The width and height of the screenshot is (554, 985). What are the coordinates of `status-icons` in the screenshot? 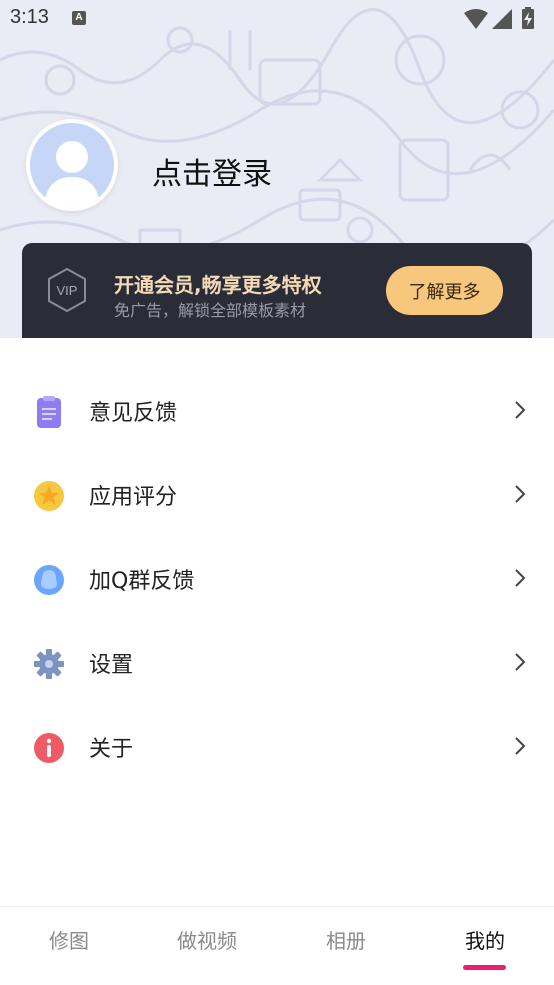 It's located at (503, 21).